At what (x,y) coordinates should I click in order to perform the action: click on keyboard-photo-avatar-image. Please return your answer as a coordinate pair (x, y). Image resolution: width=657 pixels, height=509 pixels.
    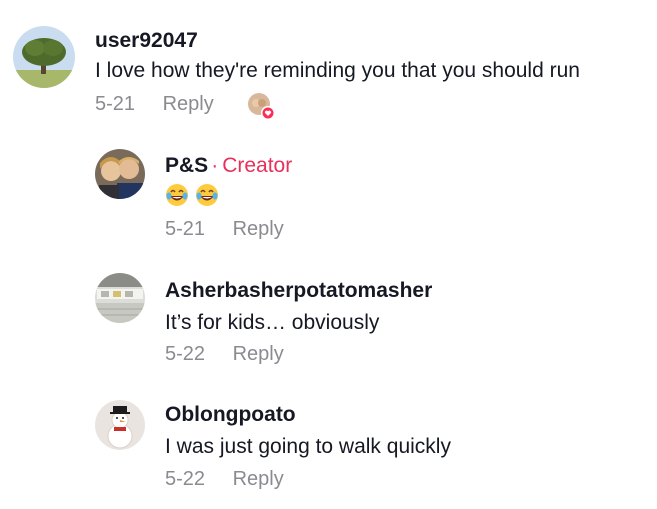
    Looking at the image, I should click on (120, 298).